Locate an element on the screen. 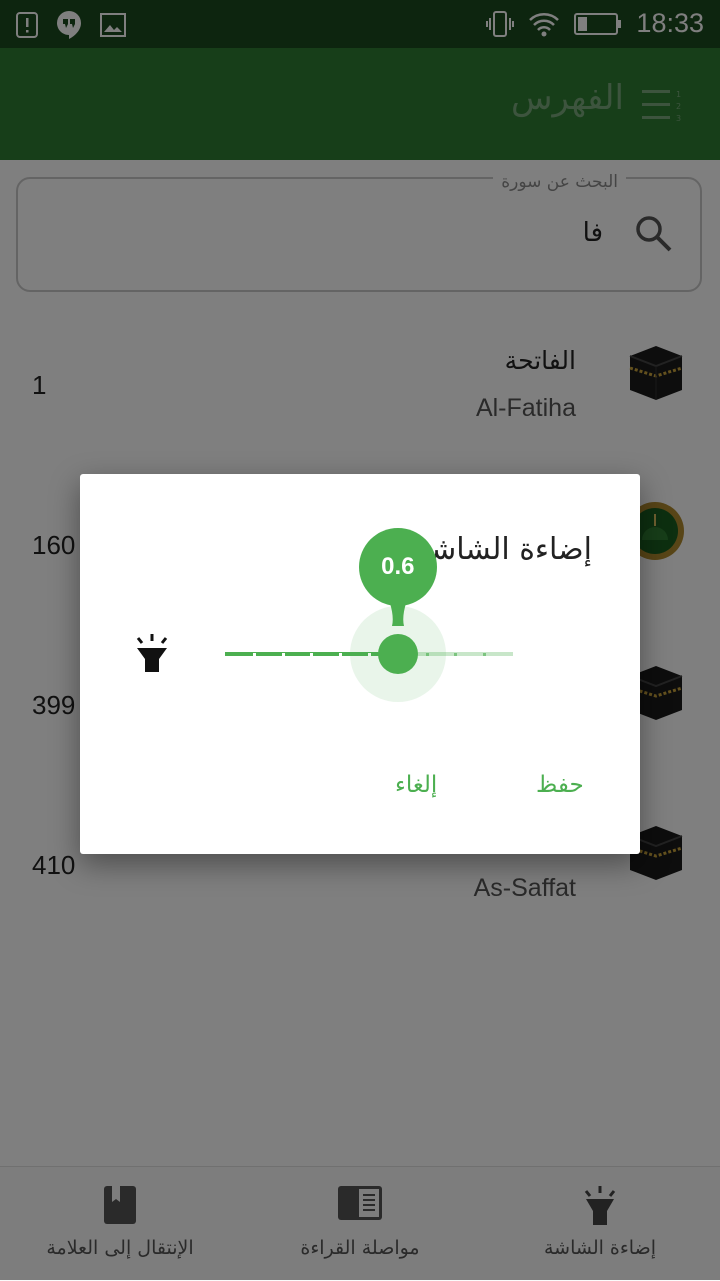  slider-thumb is located at coordinates (397, 654).